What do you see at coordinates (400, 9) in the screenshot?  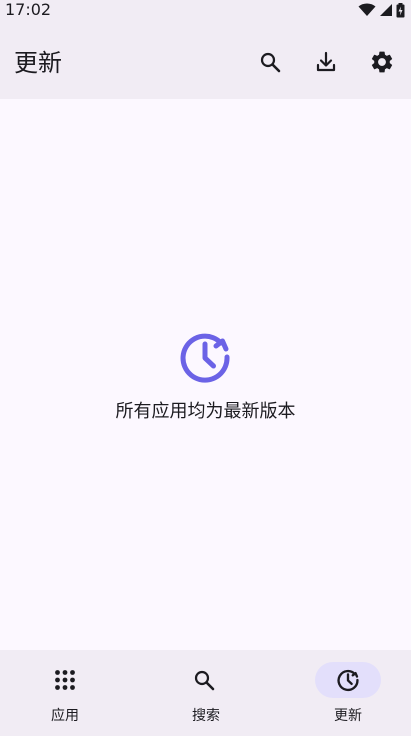 I see `battery-charging-icon` at bounding box center [400, 9].